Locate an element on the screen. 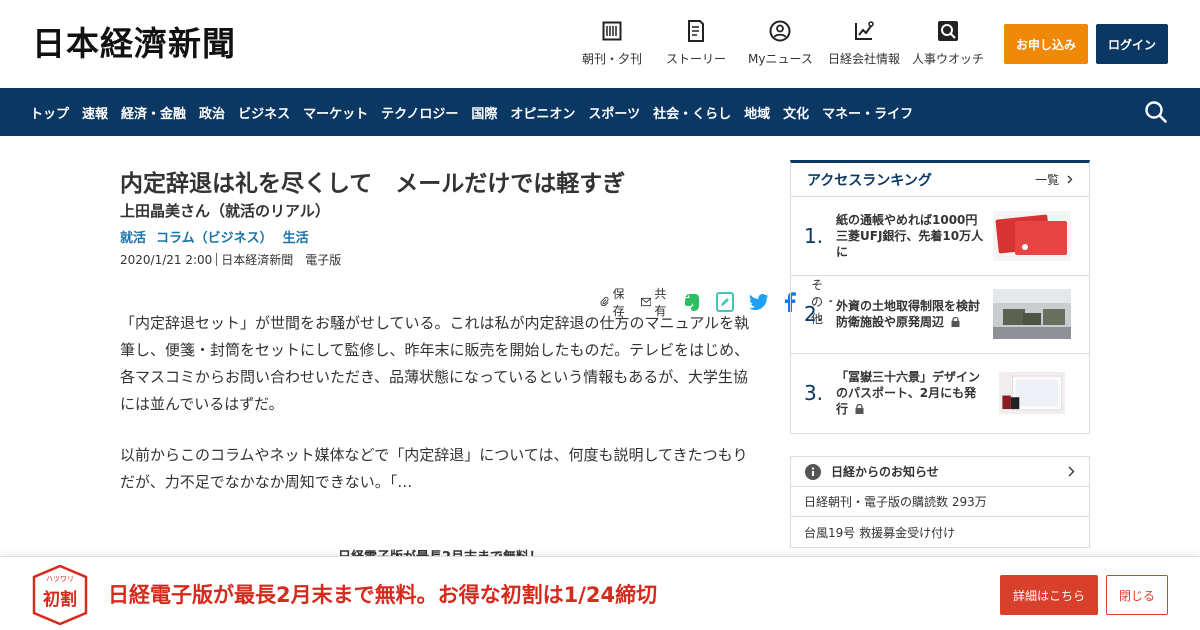 The width and height of the screenshot is (1200, 630). nav-item: 文化 is located at coordinates (796, 112).